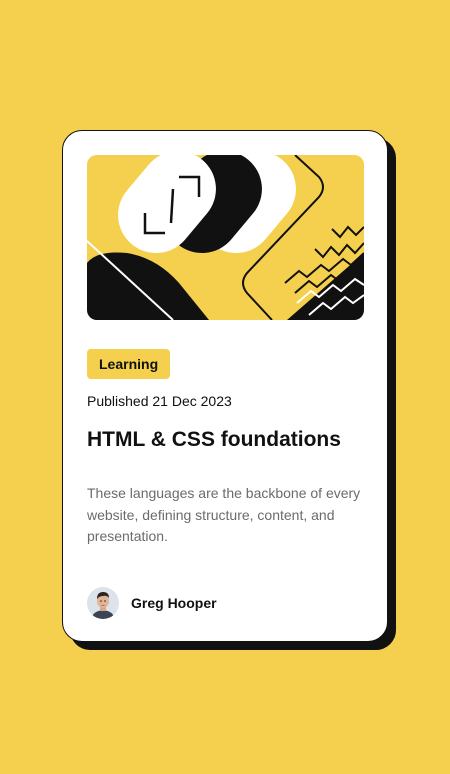  What do you see at coordinates (174, 603) in the screenshot?
I see `author-name: Greg Hooper` at bounding box center [174, 603].